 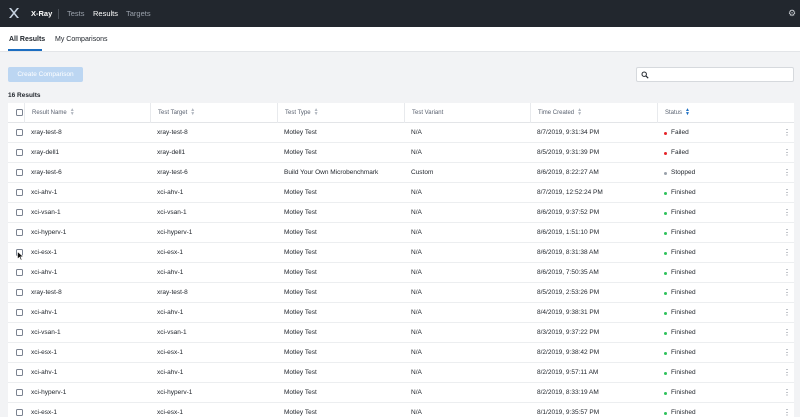 I want to click on search-icon, so click(x=645, y=75).